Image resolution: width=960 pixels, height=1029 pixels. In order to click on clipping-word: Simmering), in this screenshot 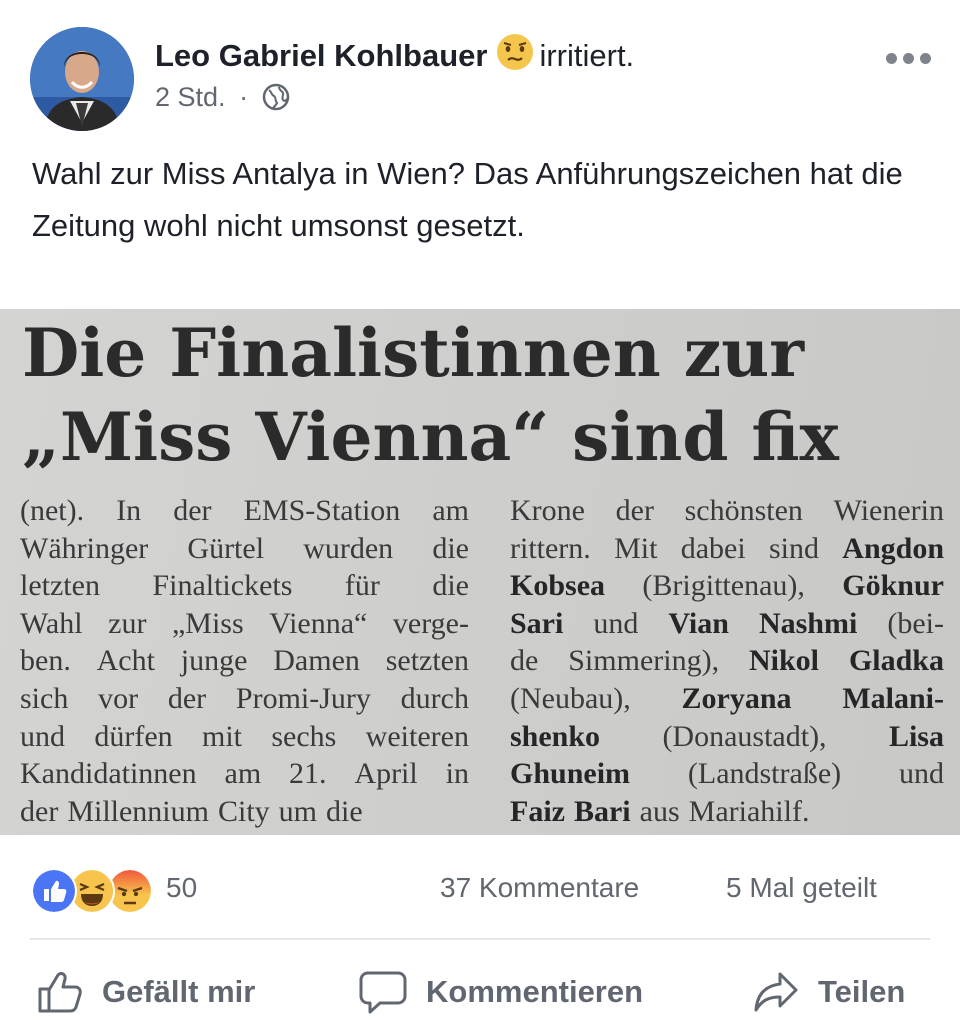, I will do `click(644, 661)`.